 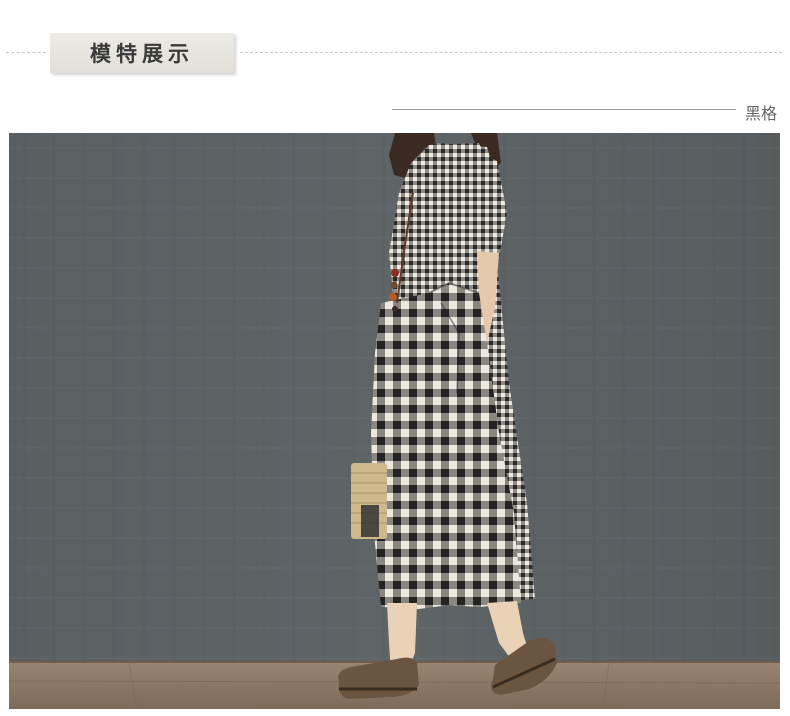 What do you see at coordinates (564, 109) in the screenshot?
I see `color-divider` at bounding box center [564, 109].